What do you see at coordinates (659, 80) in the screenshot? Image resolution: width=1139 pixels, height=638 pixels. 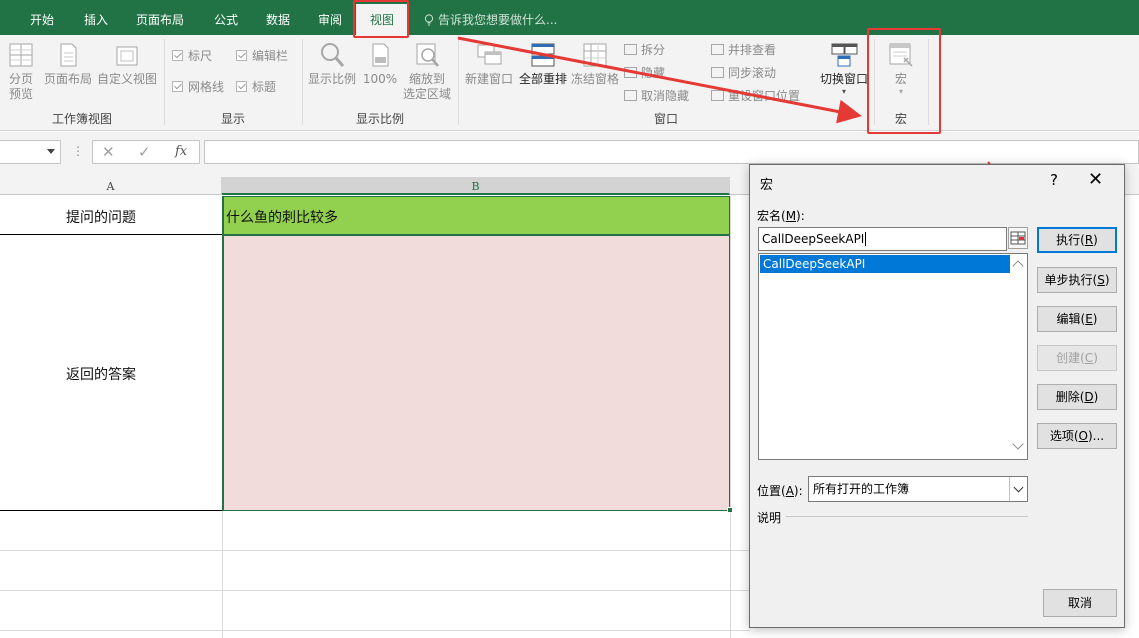 I see `arrow-to-macros` at bounding box center [659, 80].